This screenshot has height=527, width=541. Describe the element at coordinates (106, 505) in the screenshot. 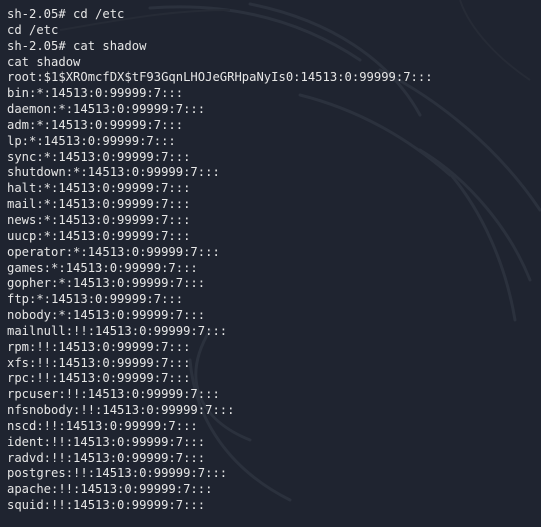

I see `terminal-line: squid:!!:14513:0:99999:7:::` at that location.